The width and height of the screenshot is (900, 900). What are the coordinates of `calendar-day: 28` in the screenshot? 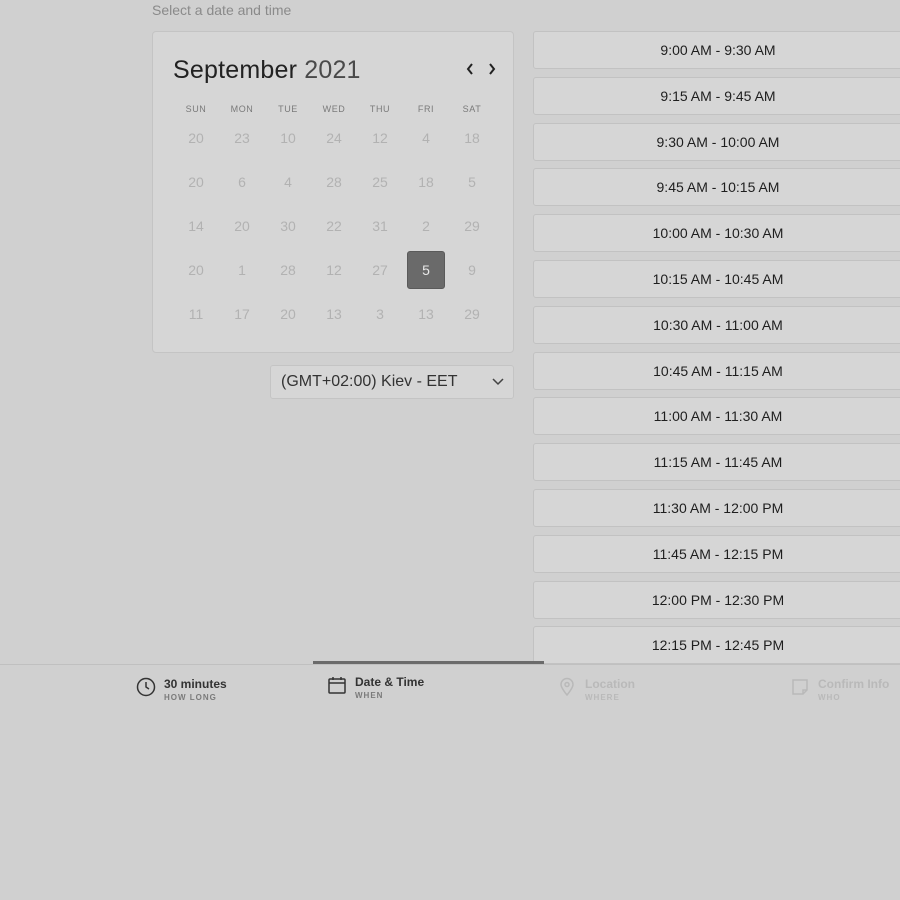 It's located at (334, 182).